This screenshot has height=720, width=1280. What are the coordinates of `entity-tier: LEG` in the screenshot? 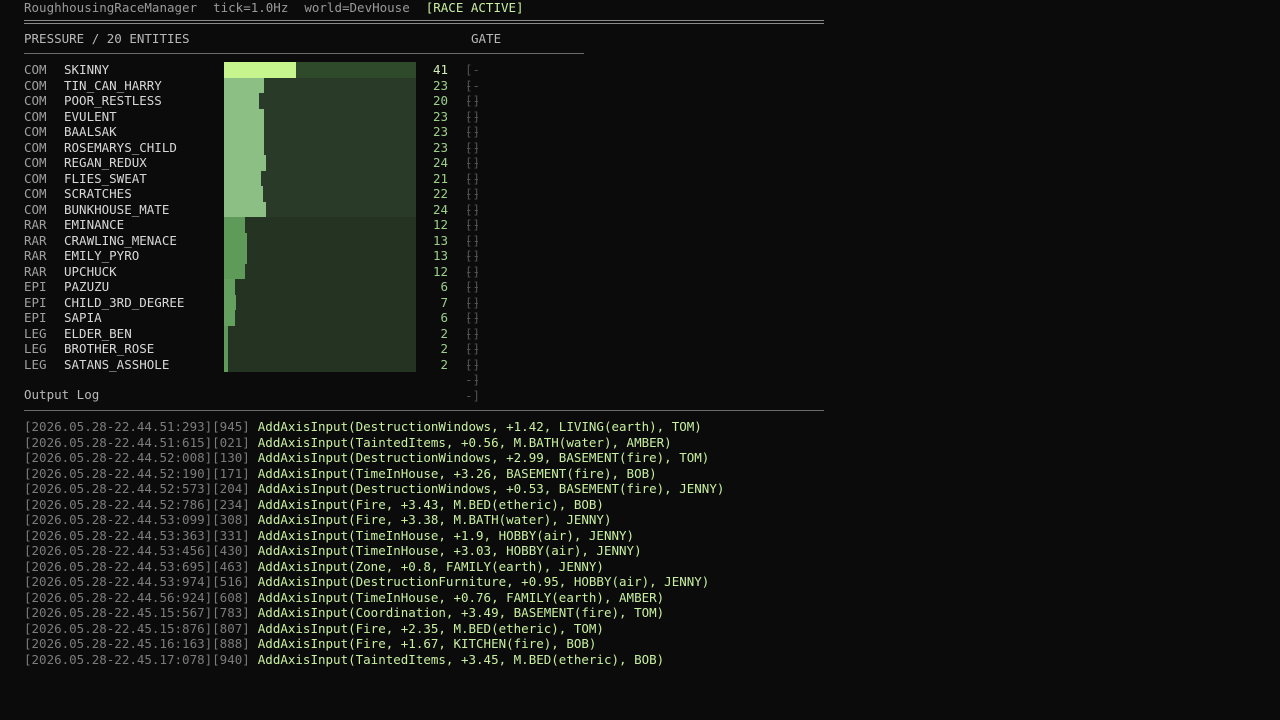 It's located at (35, 333).